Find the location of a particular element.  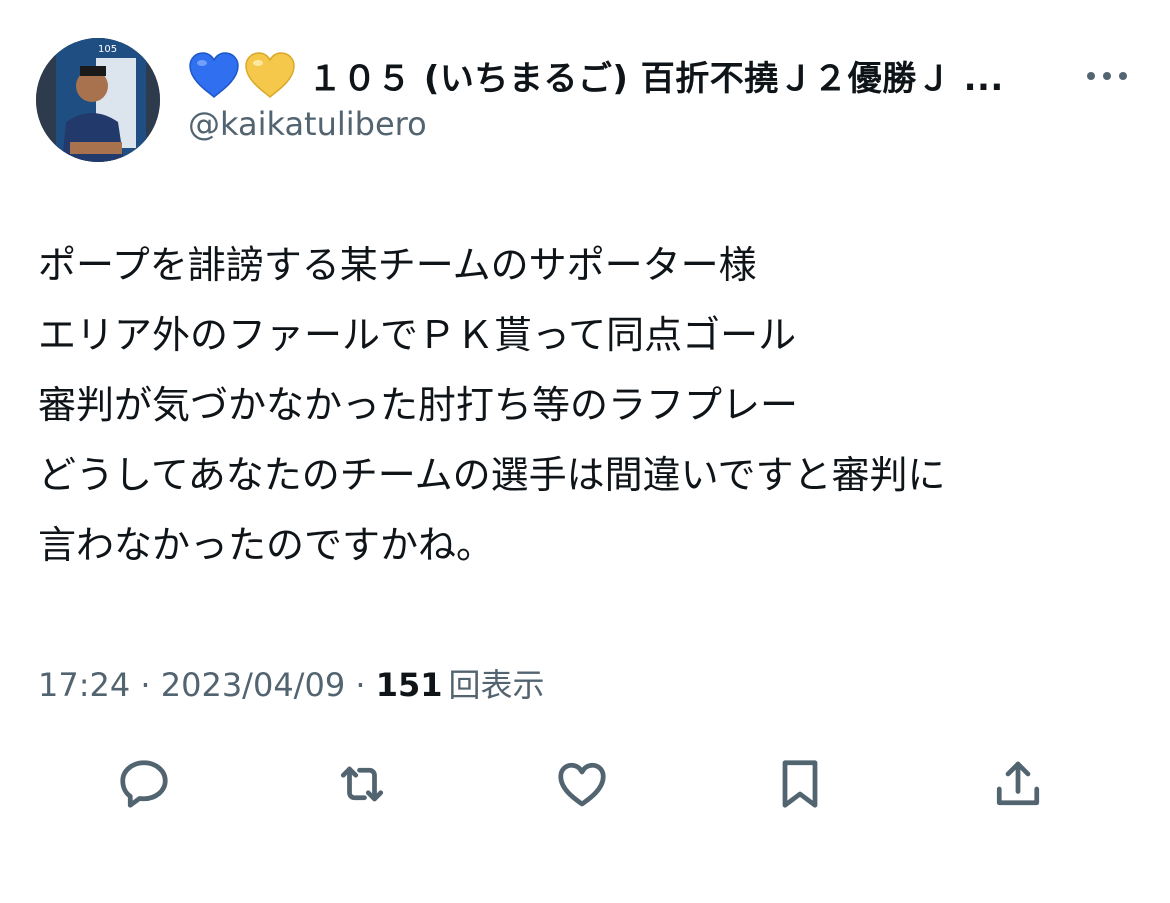

share-icon is located at coordinates (1018, 784).